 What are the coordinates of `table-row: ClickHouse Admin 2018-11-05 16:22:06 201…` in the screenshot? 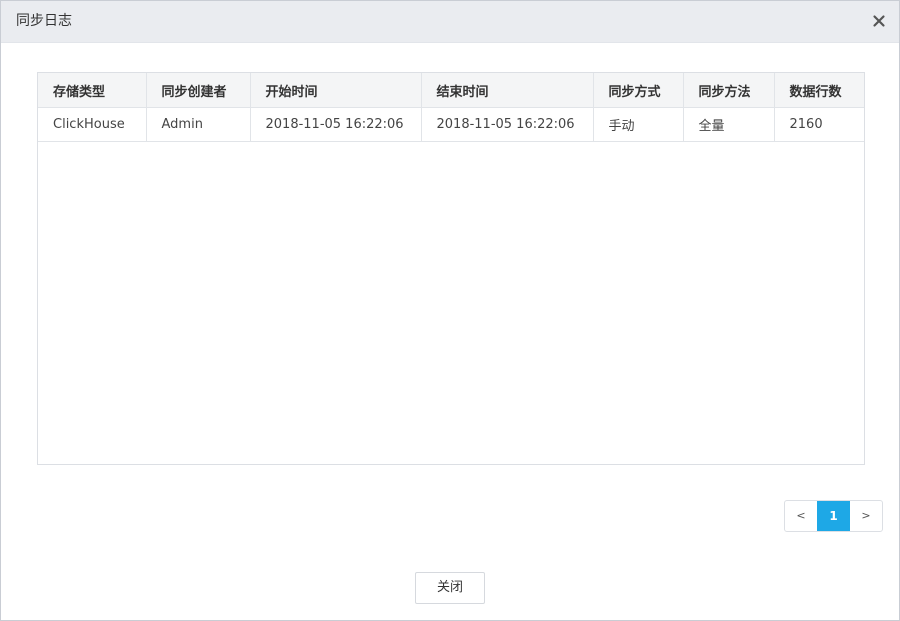 It's located at (451, 124).